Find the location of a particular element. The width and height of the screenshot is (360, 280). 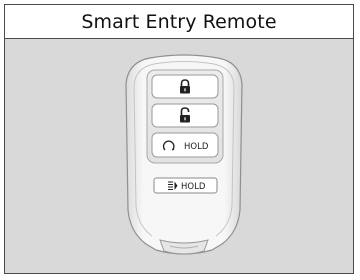

remote-start-button: HOLD is located at coordinates (185, 145).